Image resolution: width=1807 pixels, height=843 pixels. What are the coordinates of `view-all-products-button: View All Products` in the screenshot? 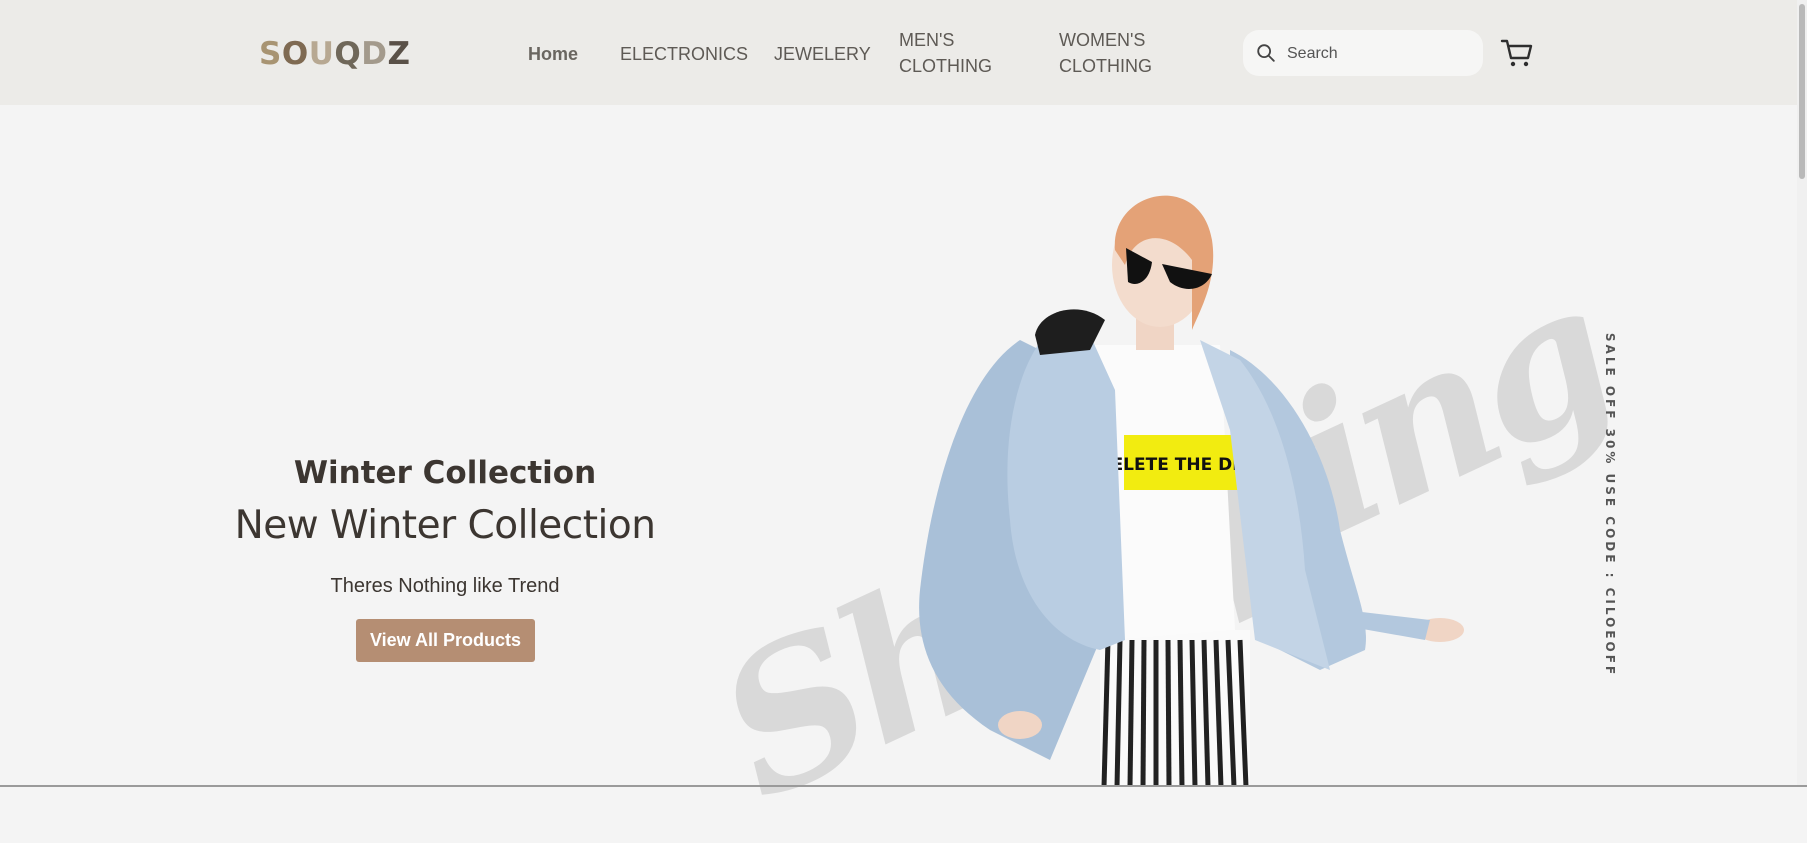 It's located at (445, 640).